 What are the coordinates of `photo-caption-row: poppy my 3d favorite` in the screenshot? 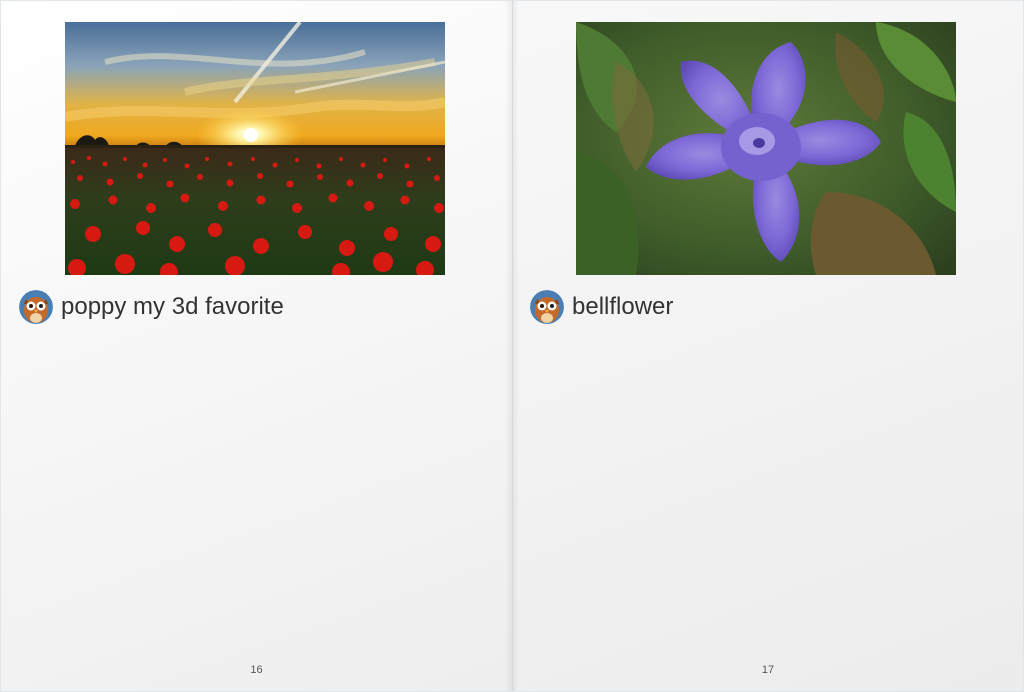 It's located at (151, 307).